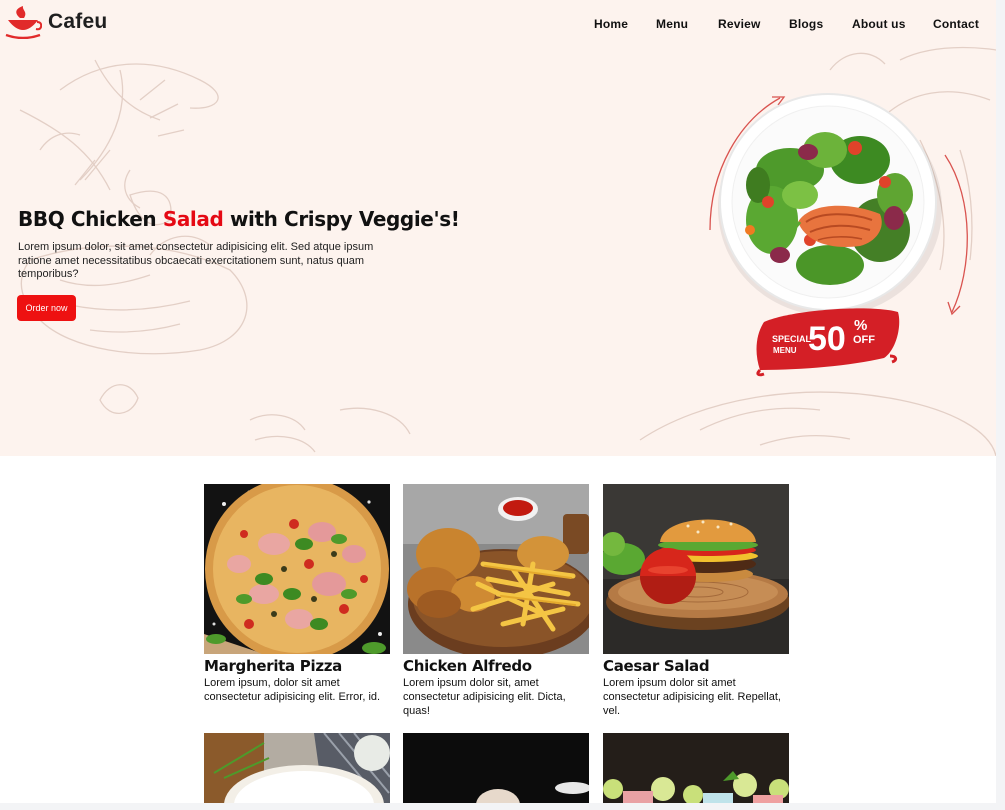 The width and height of the screenshot is (1005, 810). I want to click on caesar-salad-image, so click(696, 569).